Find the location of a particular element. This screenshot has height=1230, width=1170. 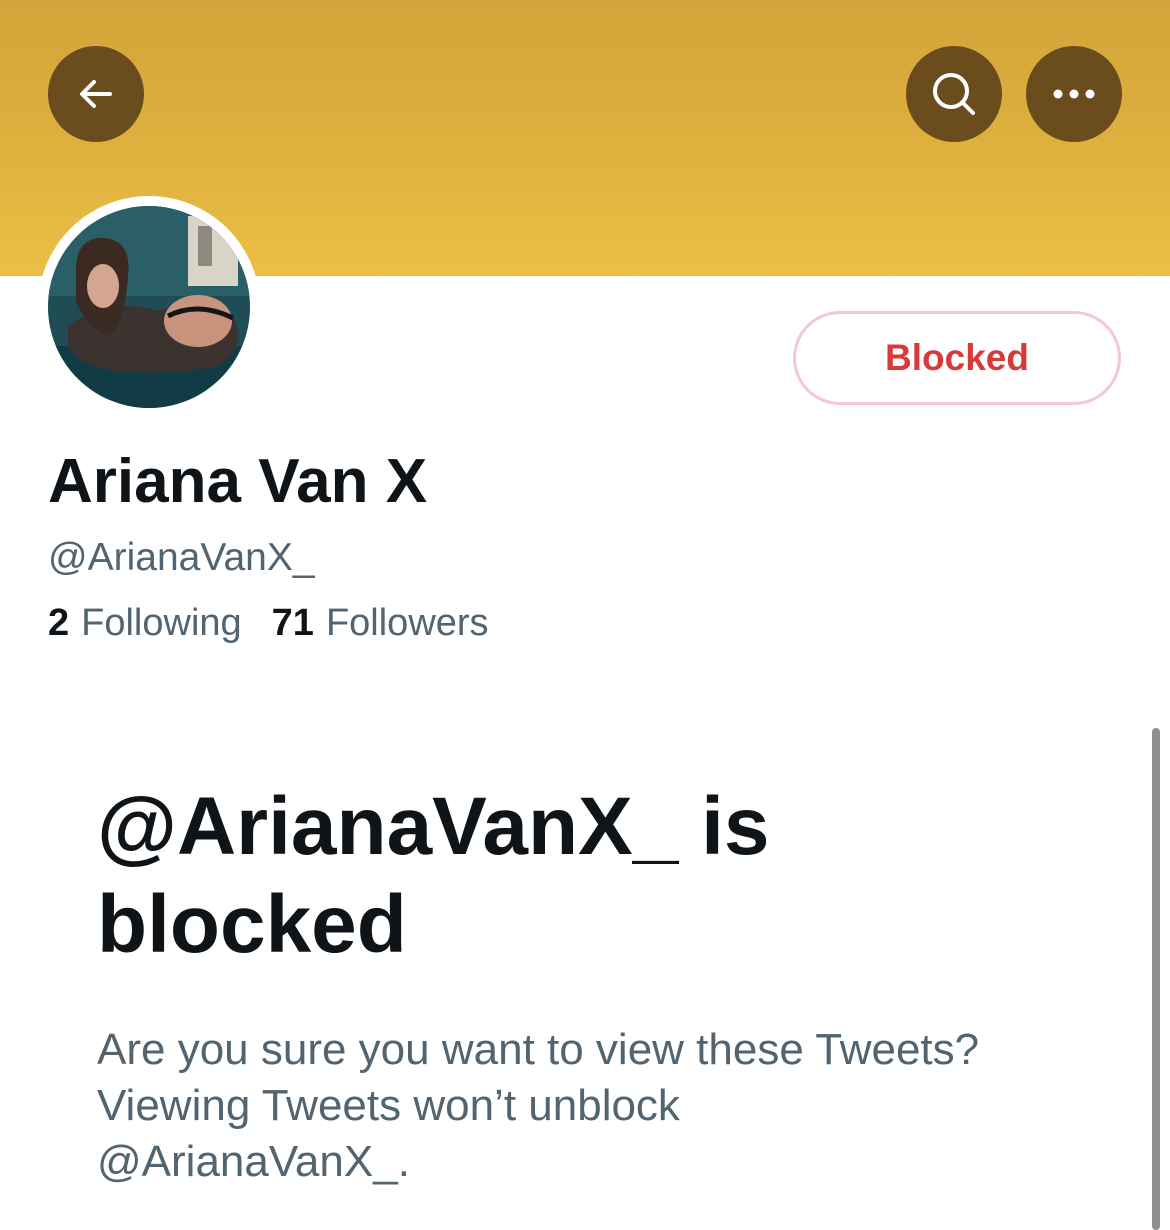

arrow-left-icon is located at coordinates (96, 94).